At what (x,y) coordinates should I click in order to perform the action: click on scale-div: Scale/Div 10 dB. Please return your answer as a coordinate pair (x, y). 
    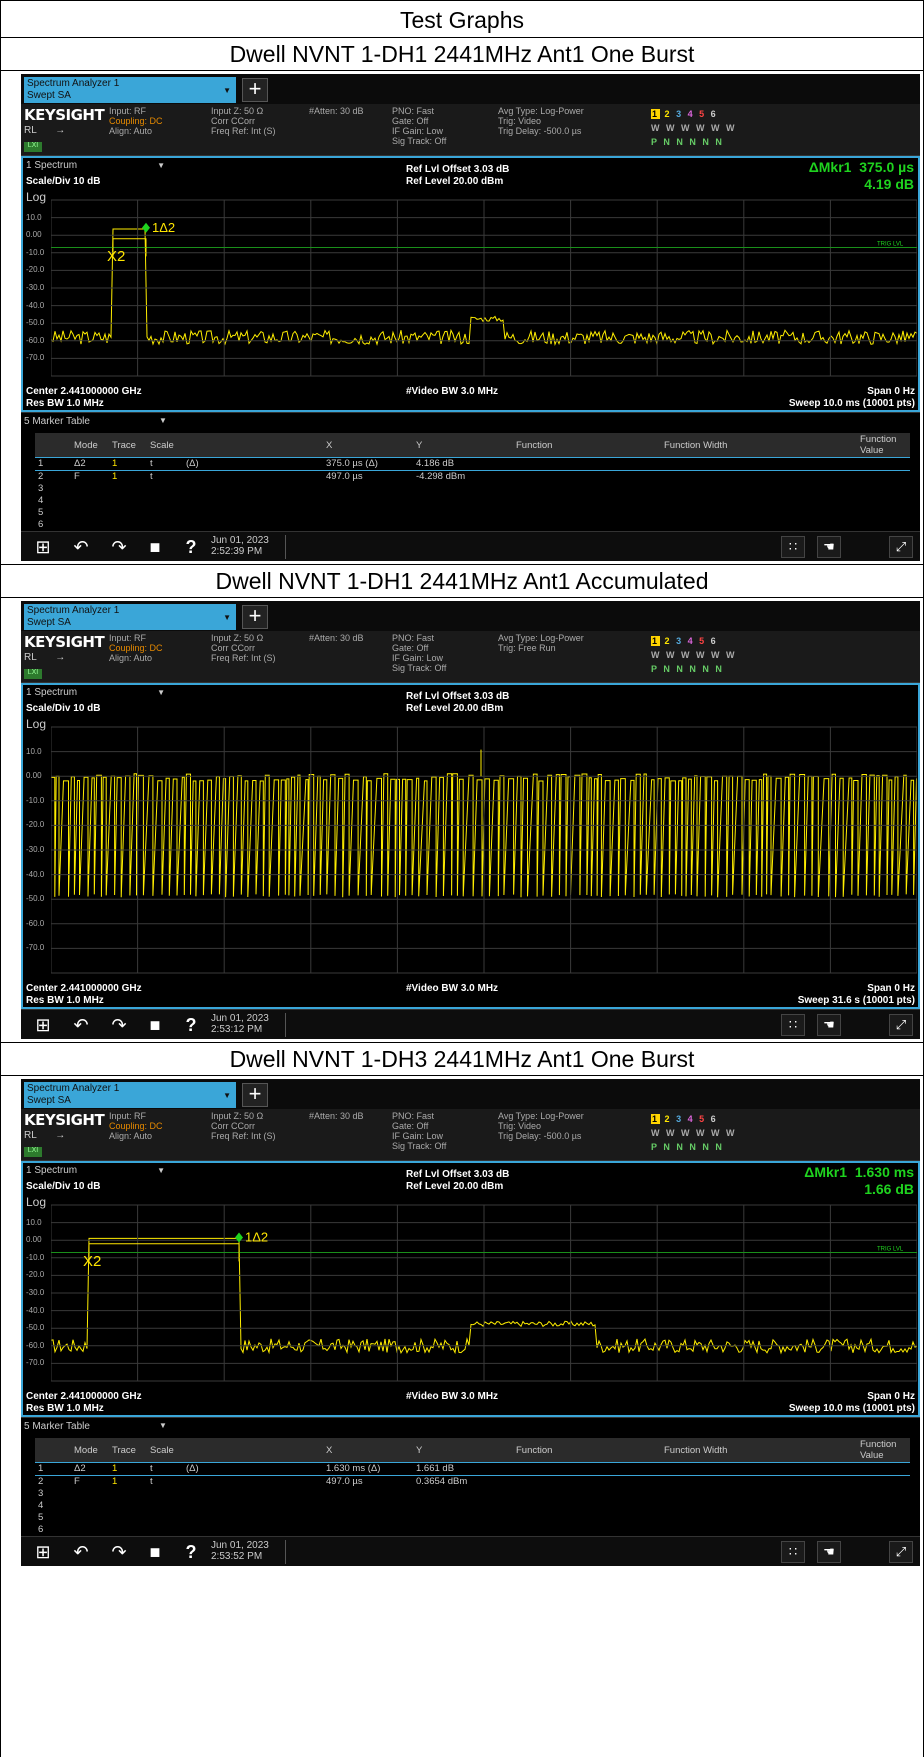
    Looking at the image, I should click on (63, 1186).